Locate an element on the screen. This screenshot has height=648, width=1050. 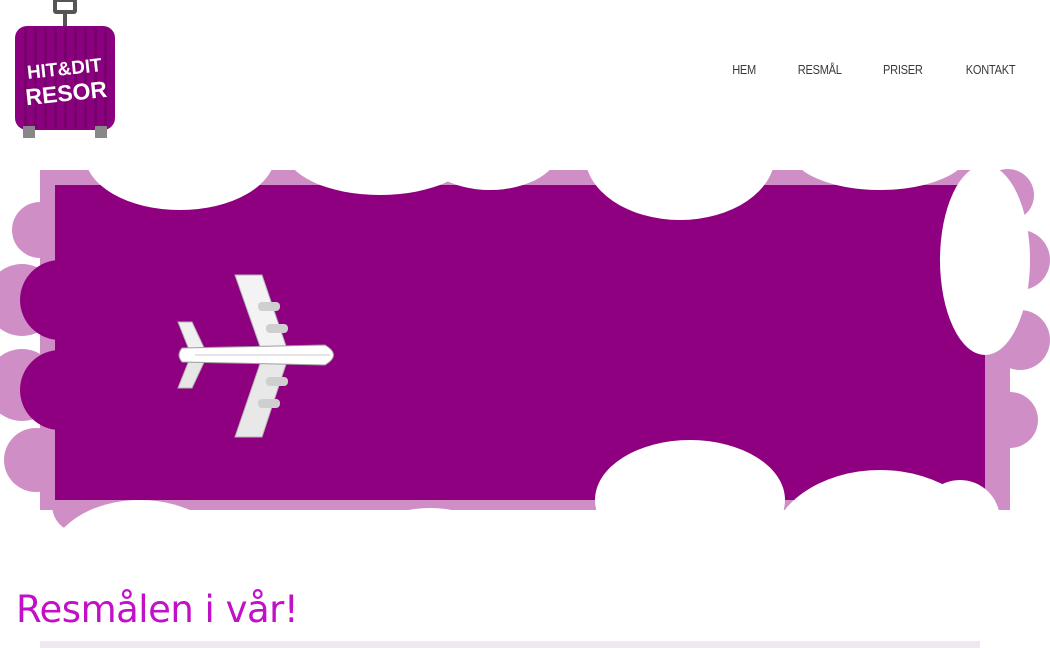
luggage-handle-icon is located at coordinates (65, 7).